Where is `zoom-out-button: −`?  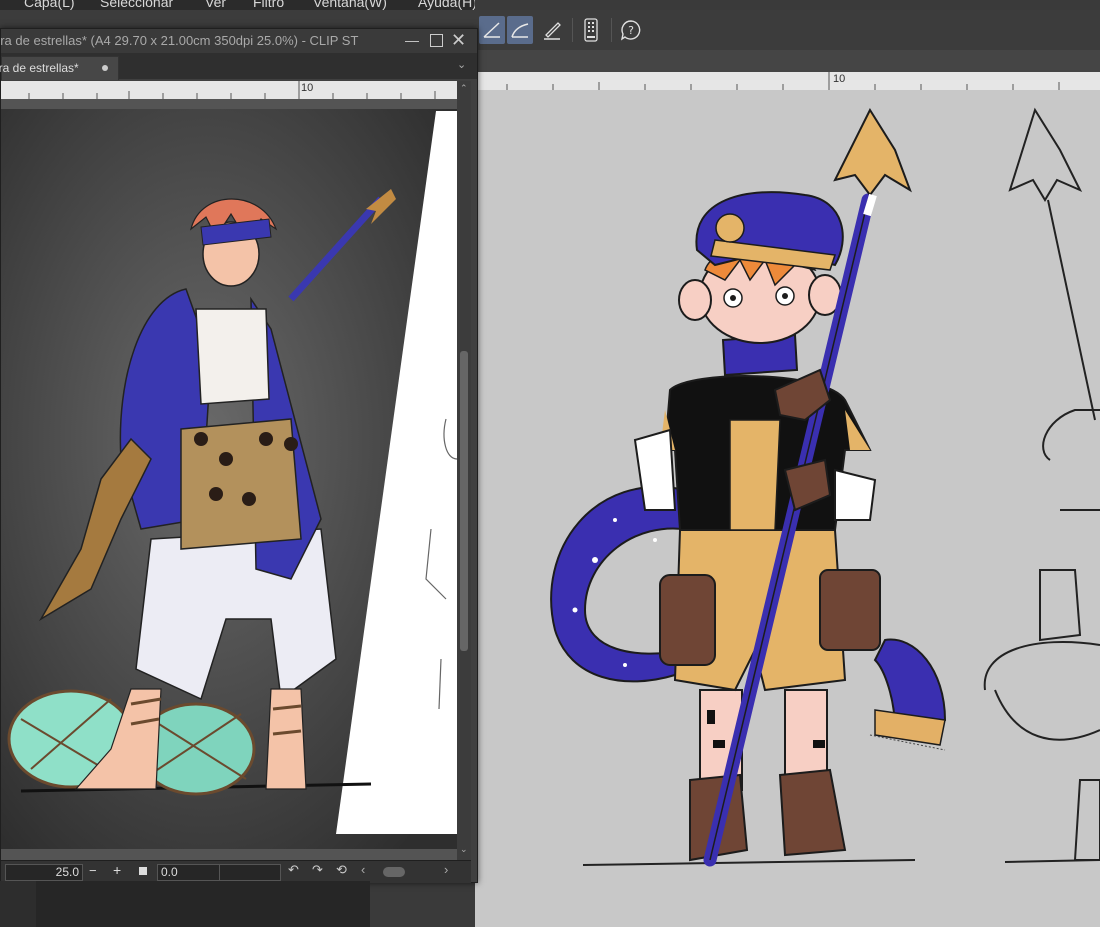
zoom-out-button: − is located at coordinates (93, 870).